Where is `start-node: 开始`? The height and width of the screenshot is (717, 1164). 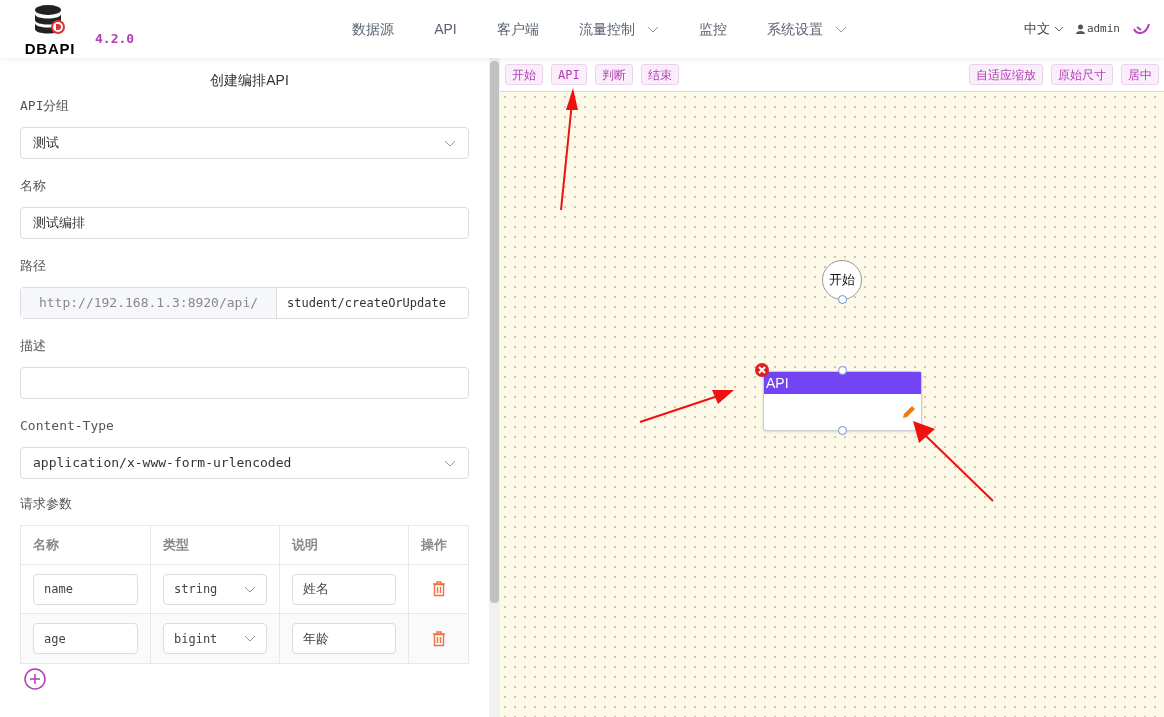 start-node: 开始 is located at coordinates (842, 280).